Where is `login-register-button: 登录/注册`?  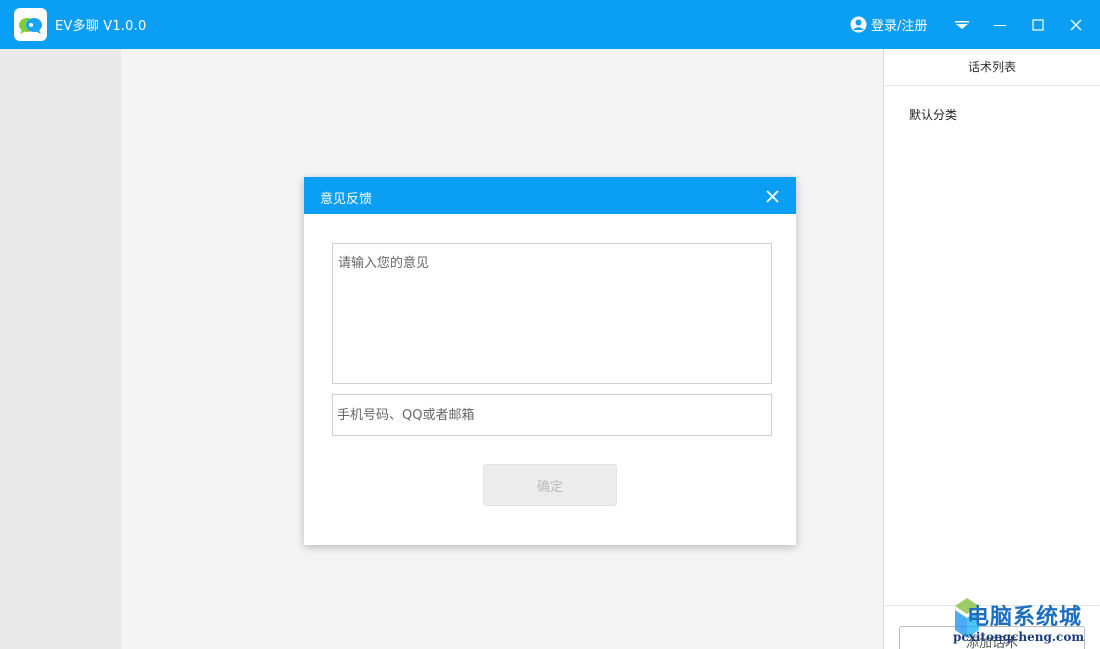 login-register-button: 登录/注册 is located at coordinates (888, 24).